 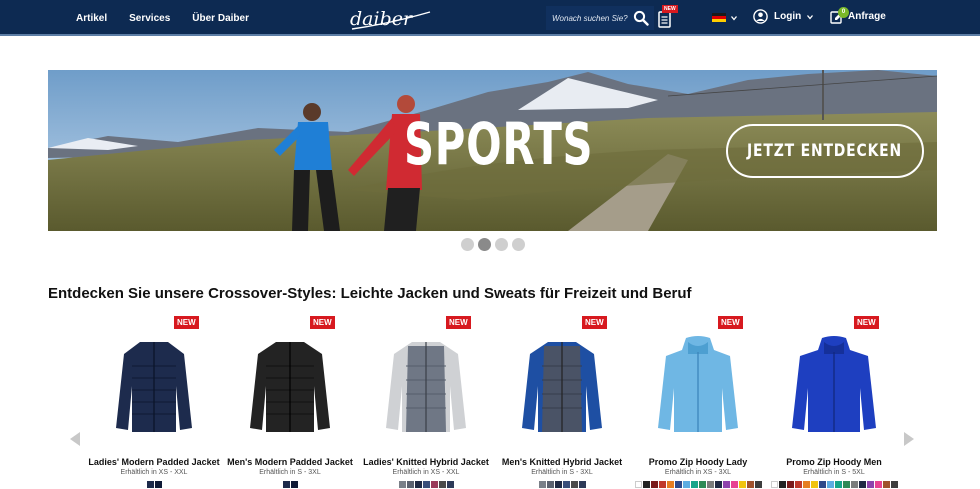 I want to click on login-button: Login, so click(x=783, y=16).